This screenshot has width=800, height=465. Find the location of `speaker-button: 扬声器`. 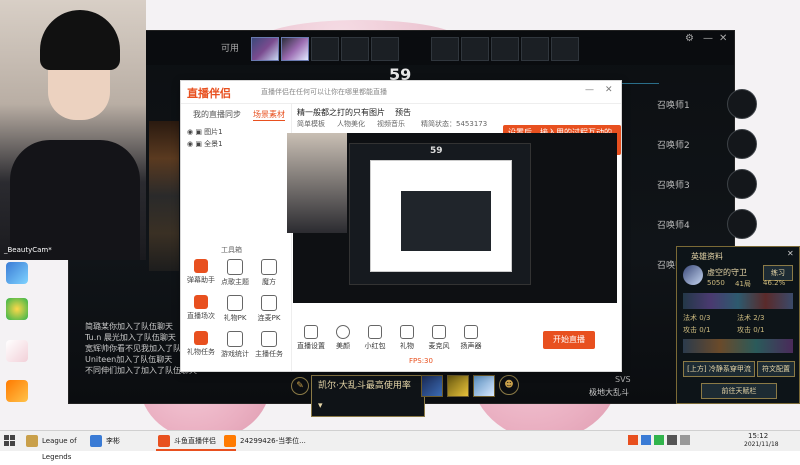

speaker-button: 扬声器 is located at coordinates (471, 338).